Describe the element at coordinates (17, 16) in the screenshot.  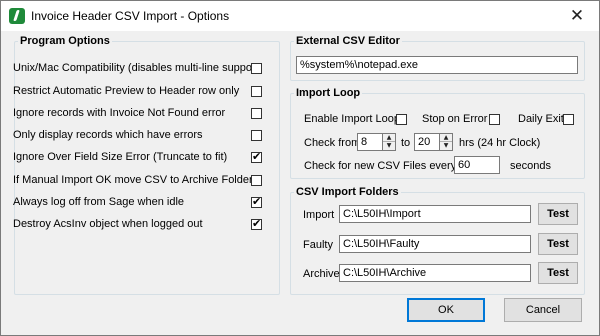
I see `app-logo-icon` at that location.